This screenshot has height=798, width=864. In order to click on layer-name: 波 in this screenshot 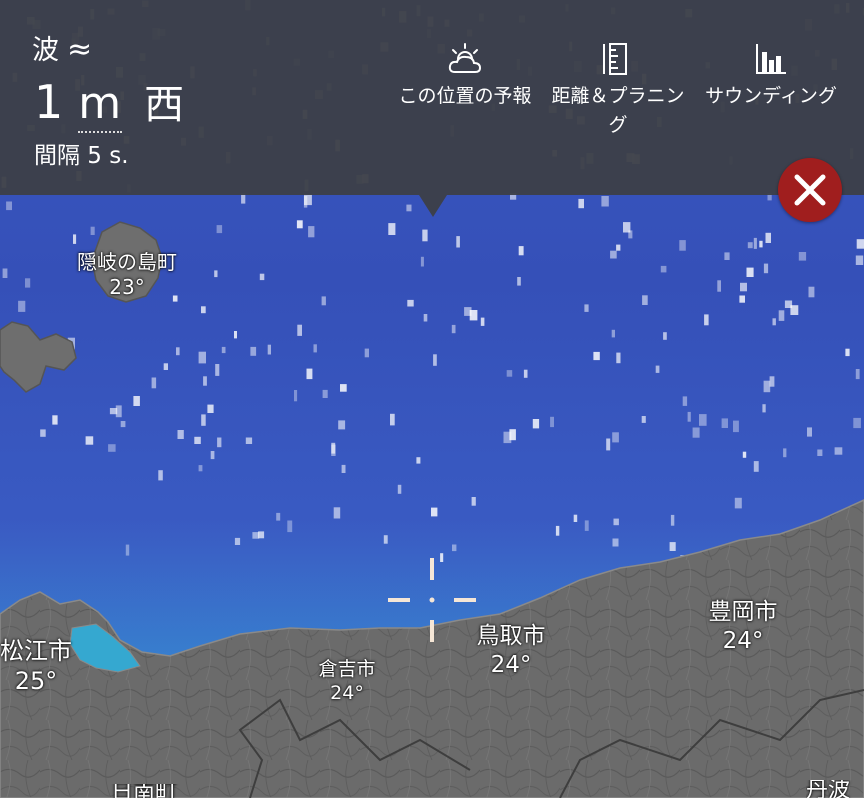, I will do `click(45, 50)`.